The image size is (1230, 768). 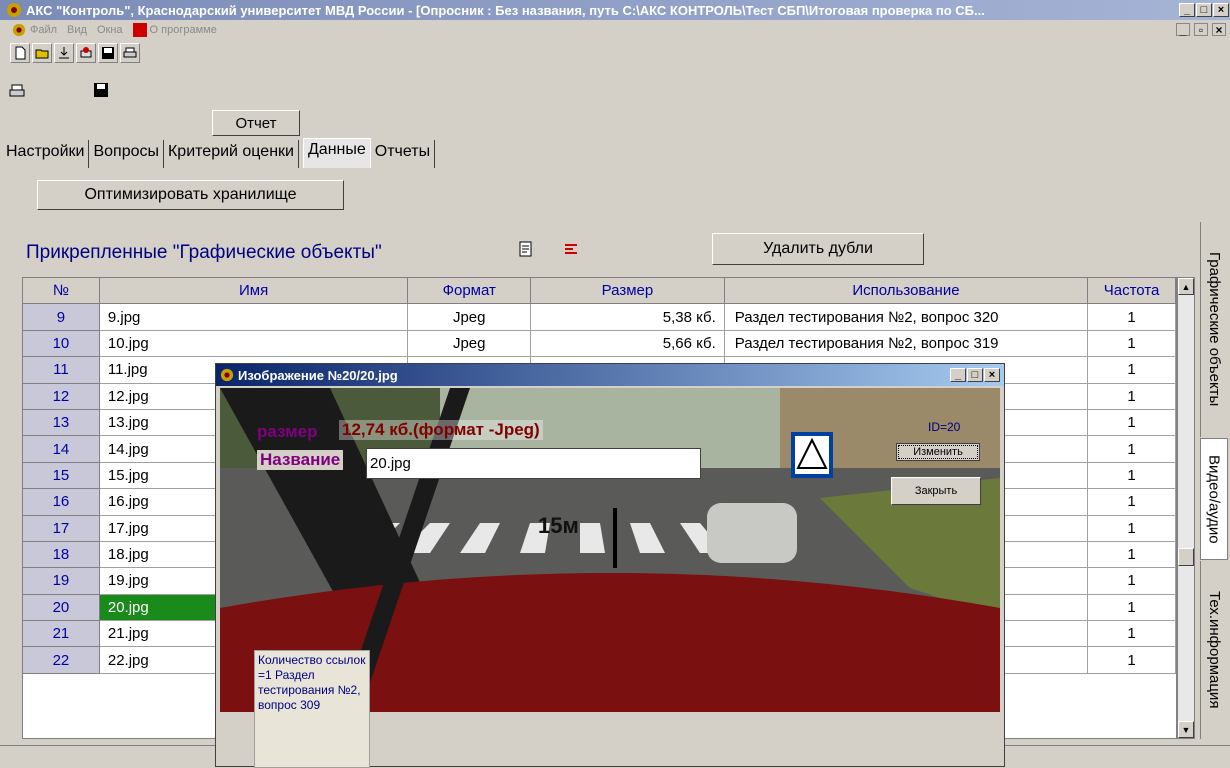 I want to click on row-number-cell: 11, so click(x=61, y=370).